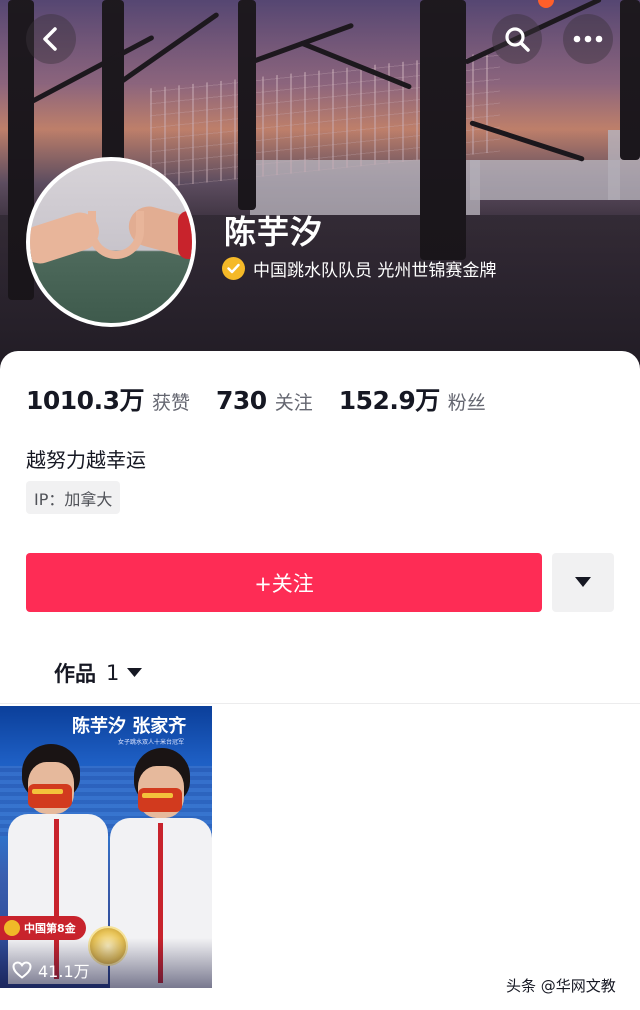  I want to click on back-icon, so click(50, 39).